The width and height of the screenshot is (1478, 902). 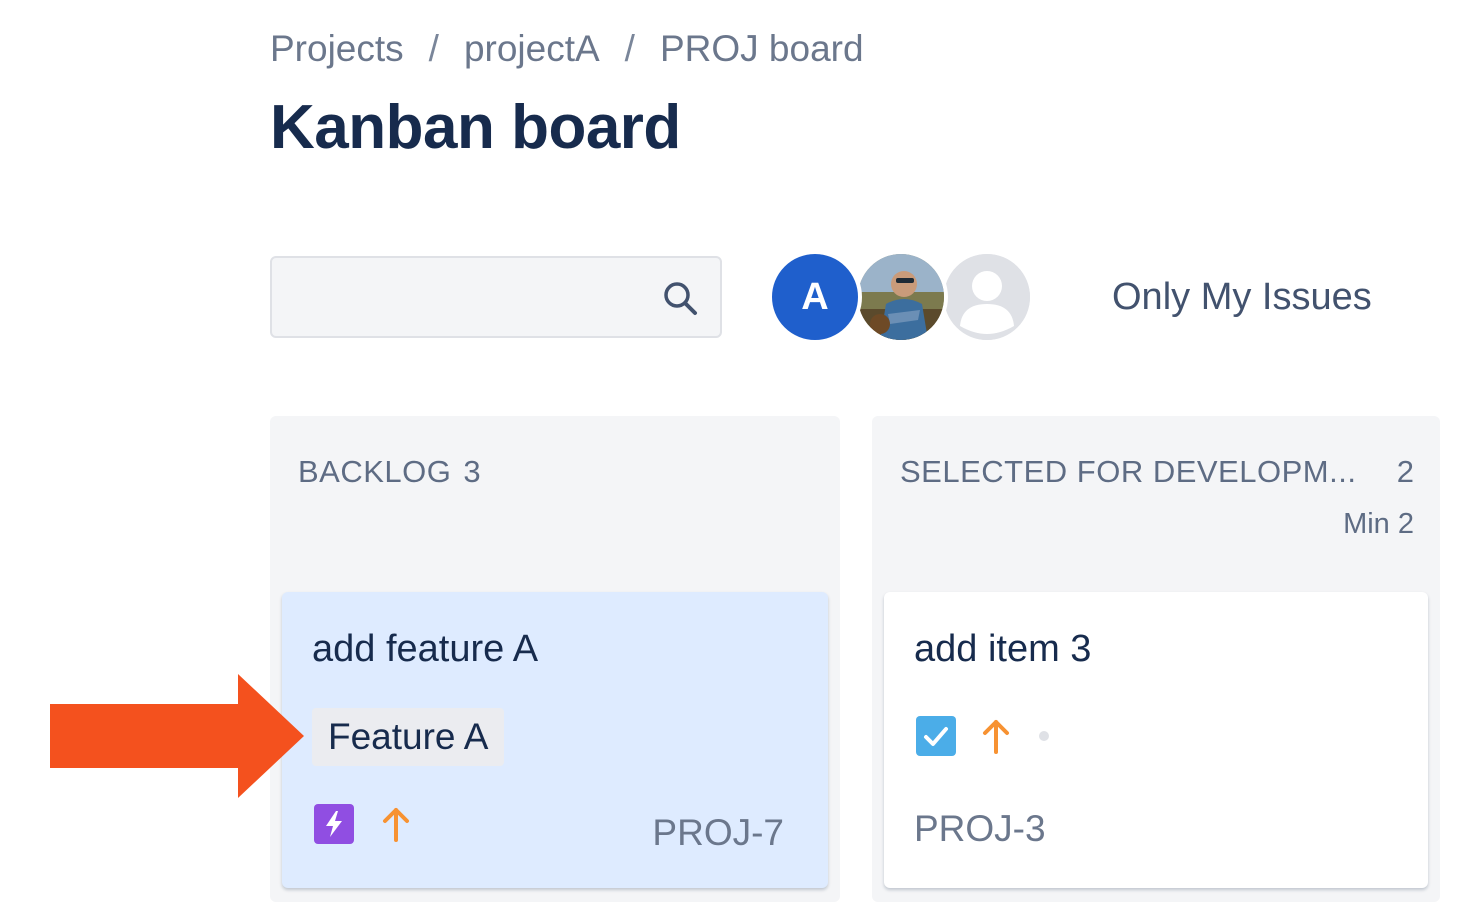 I want to click on breadcrumb-projects: Projects, so click(x=337, y=49).